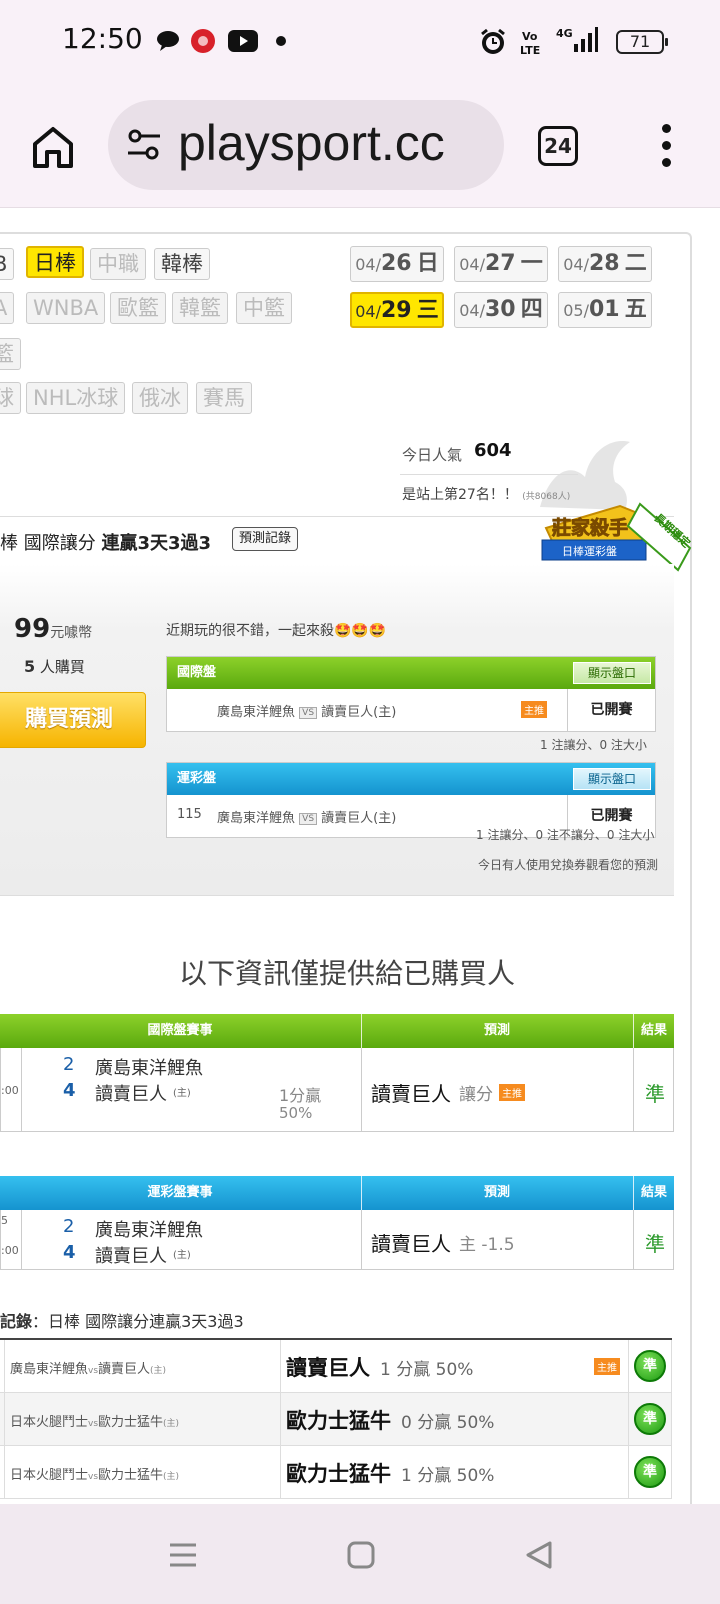  What do you see at coordinates (7, 308) in the screenshot?
I see `sport-tag: A` at bounding box center [7, 308].